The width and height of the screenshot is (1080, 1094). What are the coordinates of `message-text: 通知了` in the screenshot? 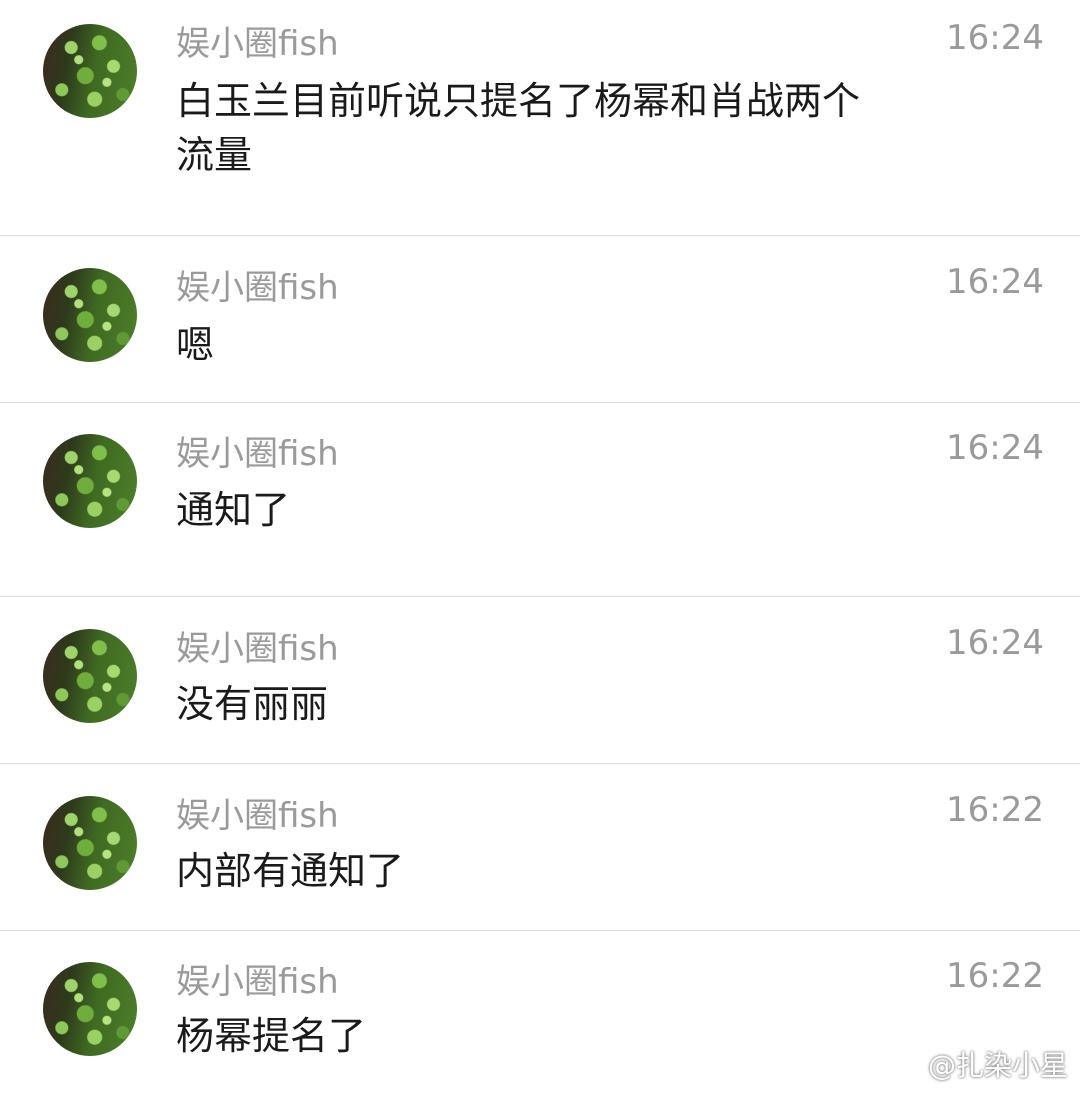 It's located at (233, 510).